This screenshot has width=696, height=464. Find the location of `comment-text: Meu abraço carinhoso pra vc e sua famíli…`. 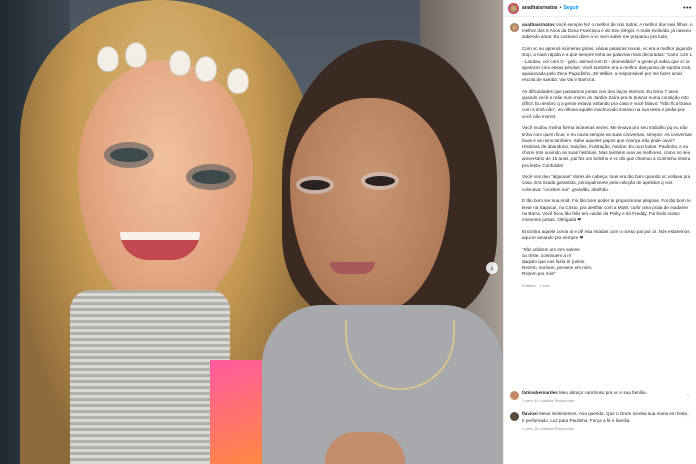

comment-text: Meu abraço carinhoso pra vc e sua famíli… is located at coordinates (603, 392).